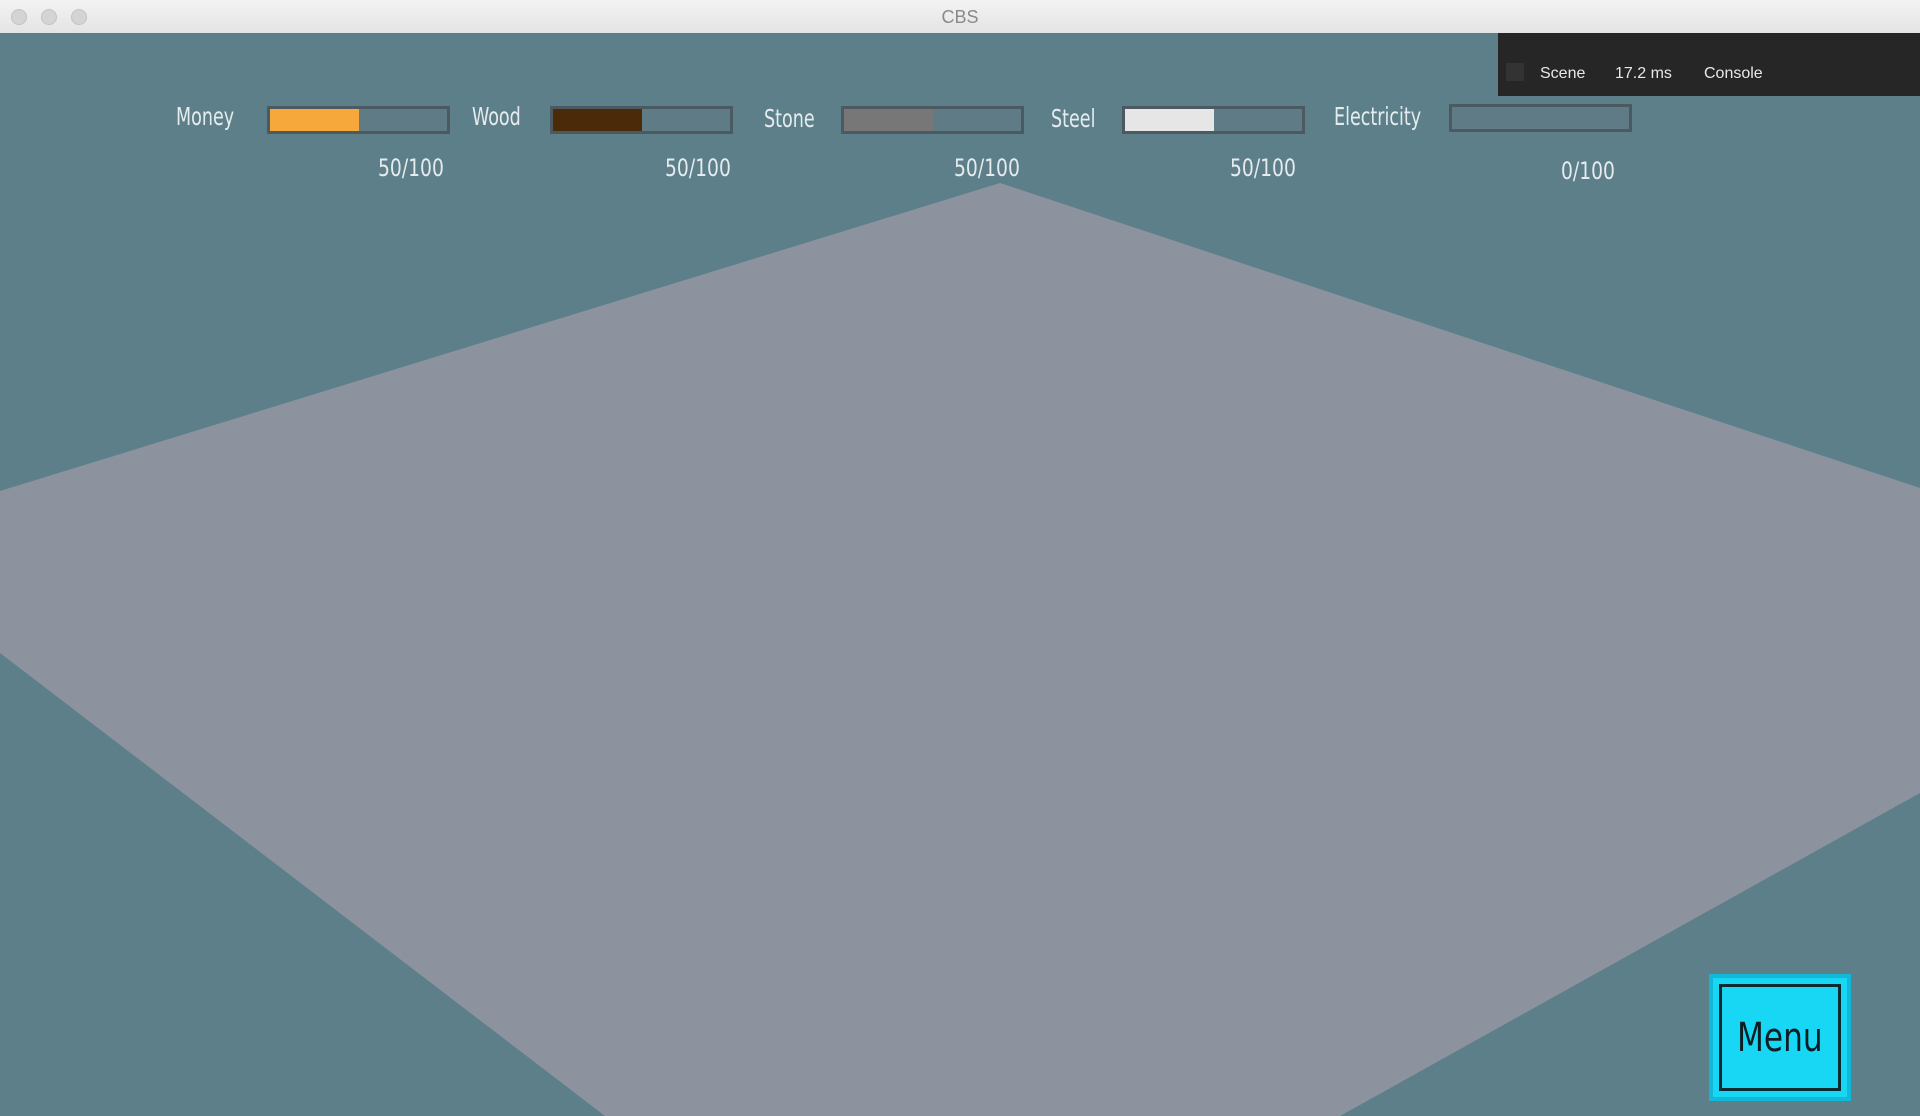 The width and height of the screenshot is (1920, 1116). Describe the element at coordinates (1562, 74) in the screenshot. I see `scene-tab: Scene` at that location.